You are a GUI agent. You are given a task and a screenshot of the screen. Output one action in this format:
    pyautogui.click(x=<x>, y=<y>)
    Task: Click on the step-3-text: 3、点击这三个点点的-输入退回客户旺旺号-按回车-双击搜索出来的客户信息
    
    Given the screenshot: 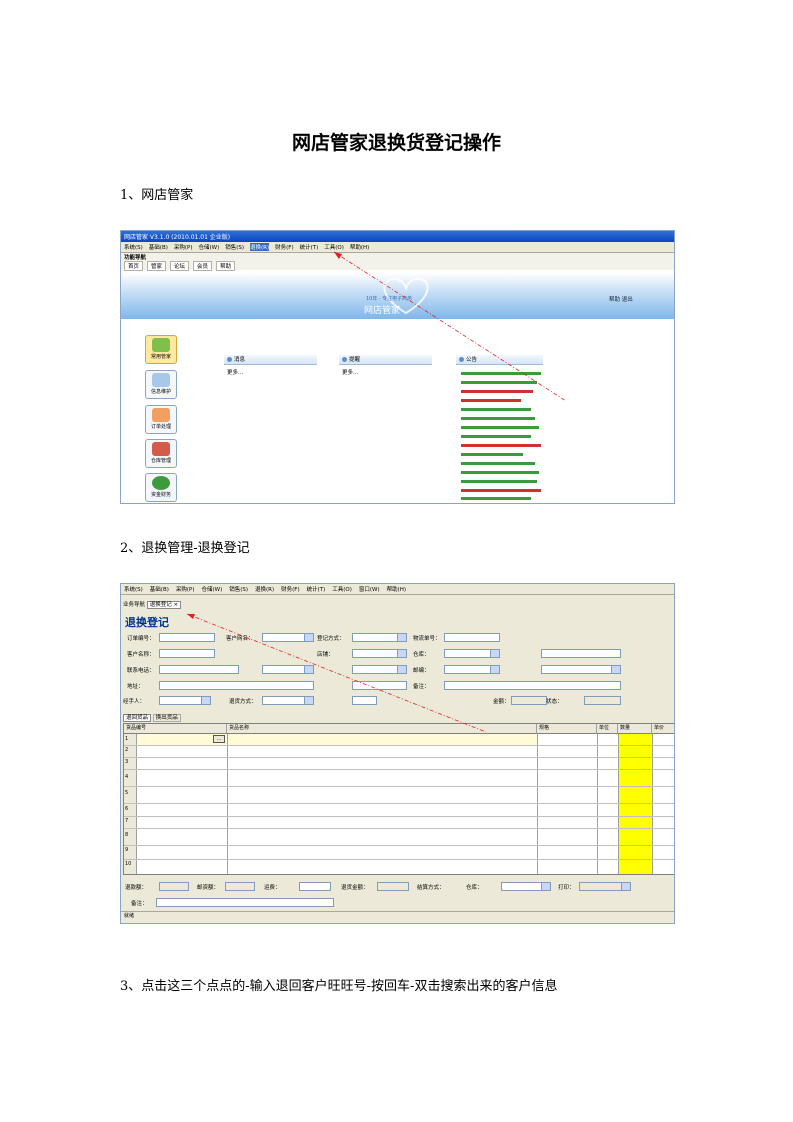 What is the action you would take?
    pyautogui.click(x=339, y=986)
    